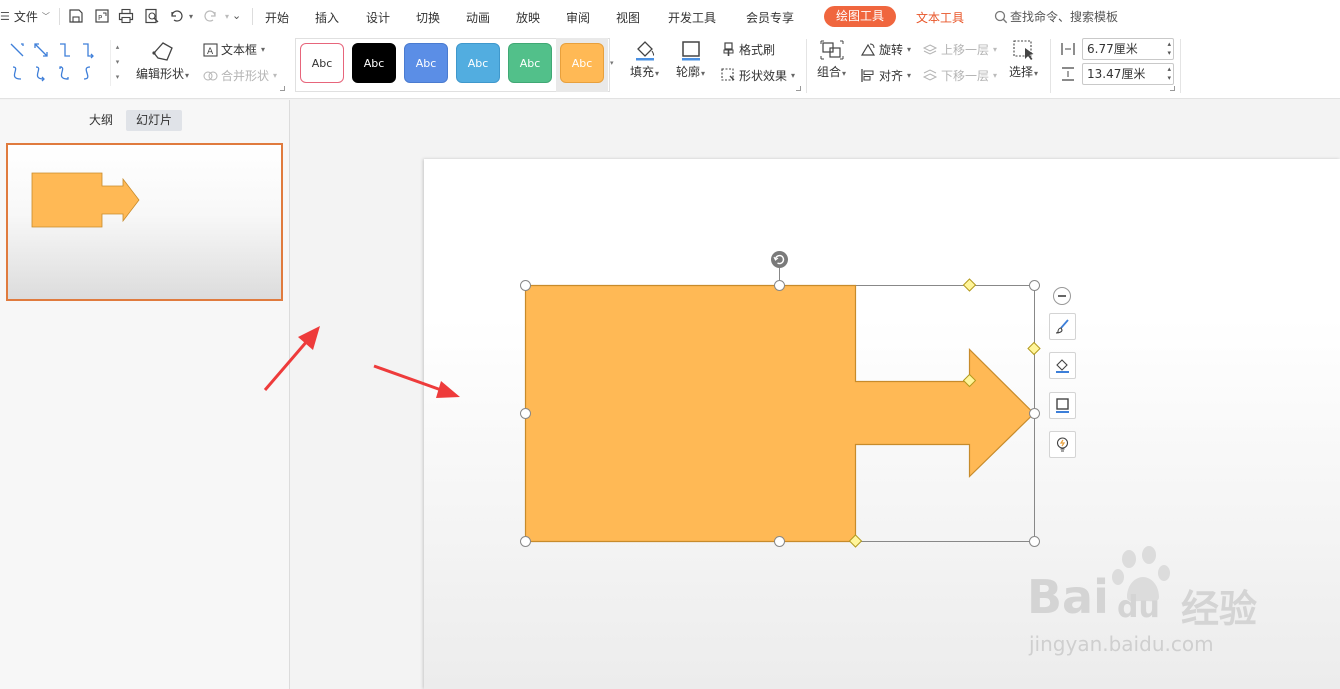 Image resolution: width=1340 pixels, height=689 pixels. Describe the element at coordinates (779, 259) in the screenshot. I see `rotate-handle` at that location.